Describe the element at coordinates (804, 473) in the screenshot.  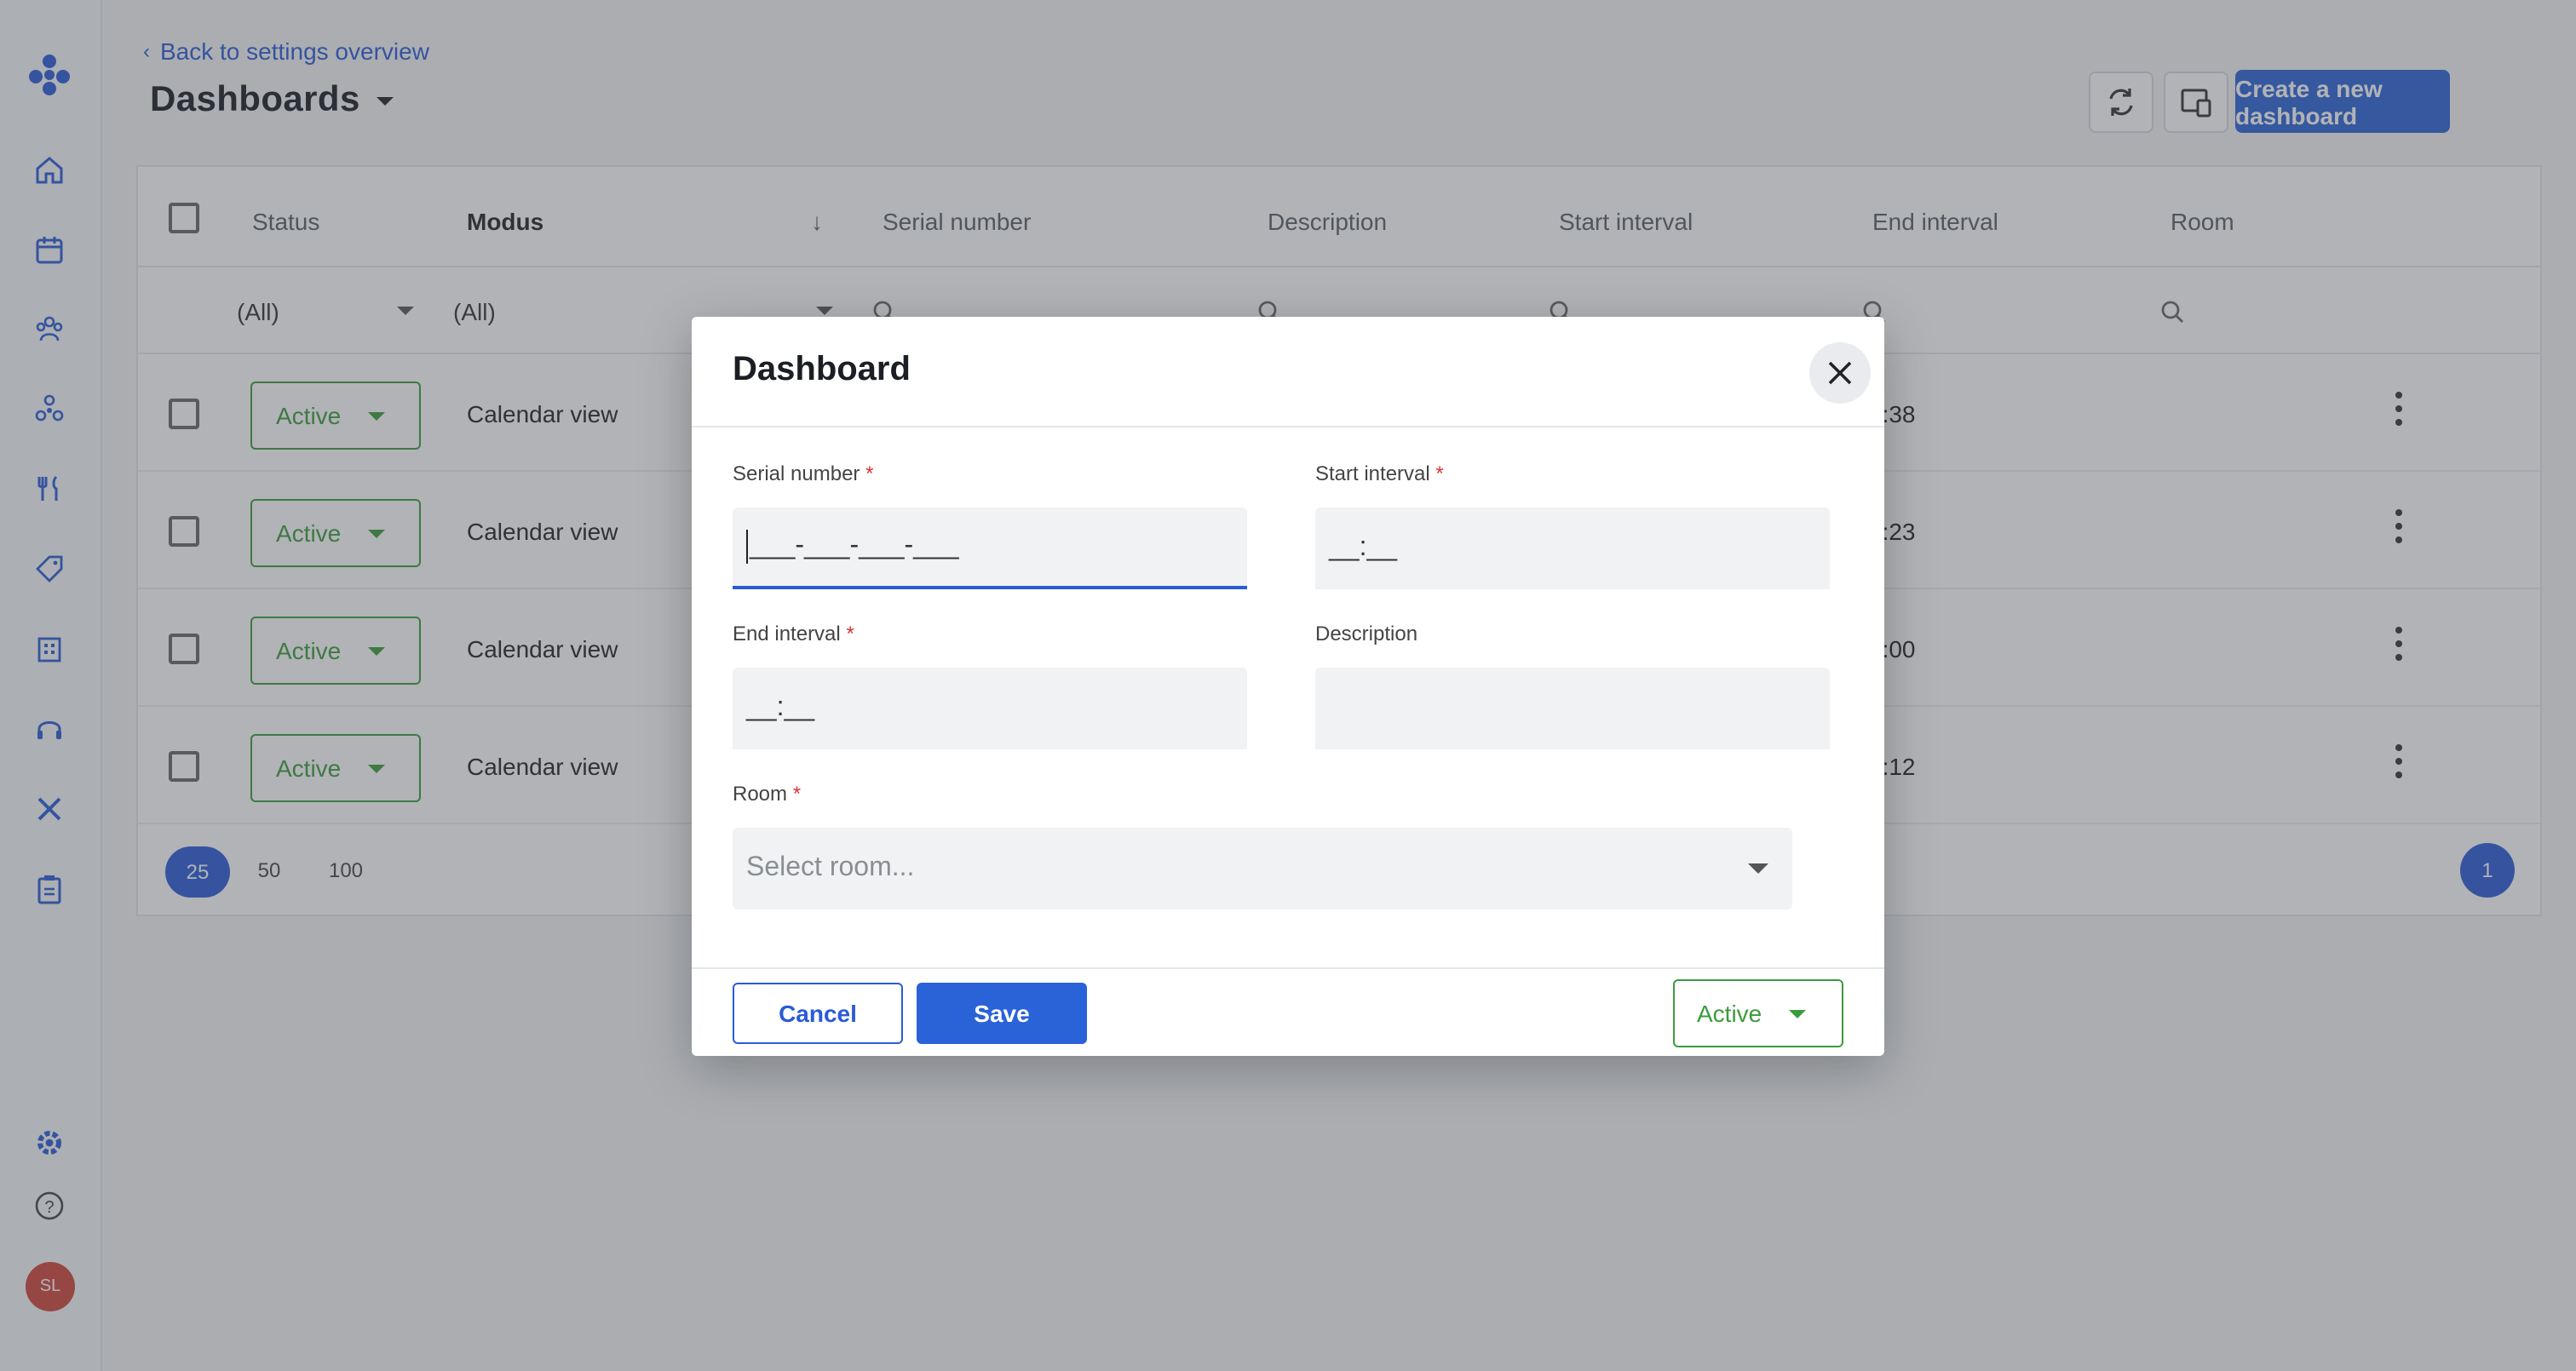
I see `serial-number-label: Serial number *` at that location.